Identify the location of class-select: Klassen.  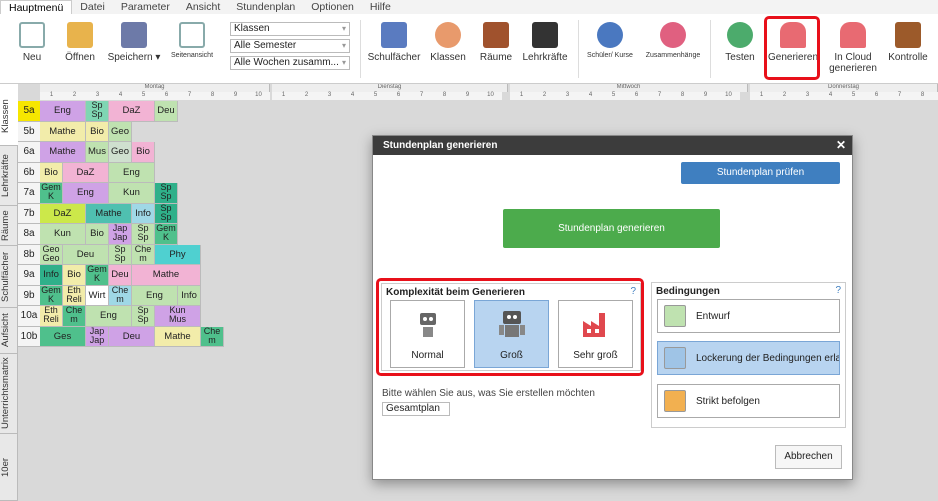
(290, 29).